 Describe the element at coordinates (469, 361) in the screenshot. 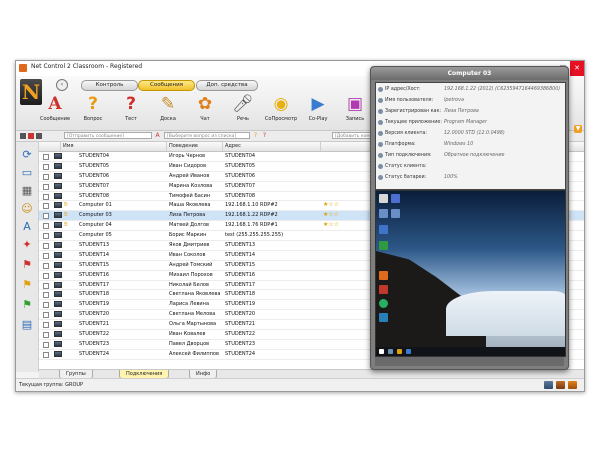

I see `panel-footer` at that location.